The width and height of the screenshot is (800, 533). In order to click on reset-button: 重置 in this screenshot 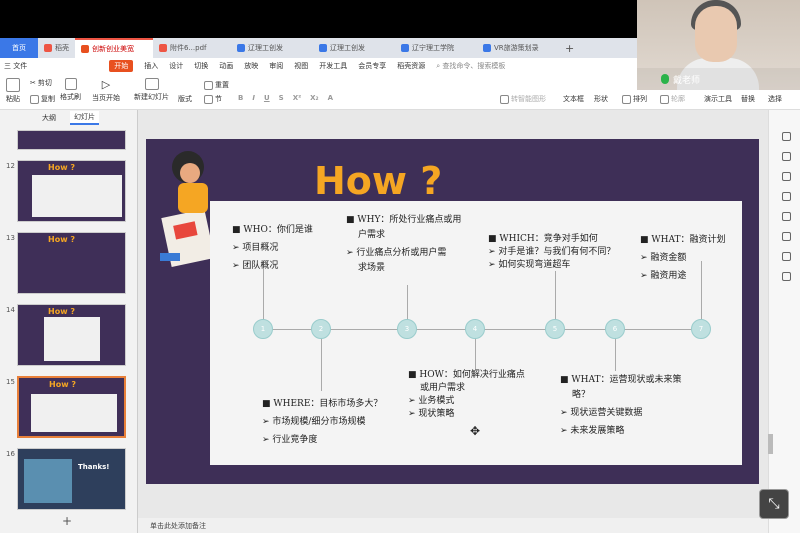, I will do `click(216, 85)`.